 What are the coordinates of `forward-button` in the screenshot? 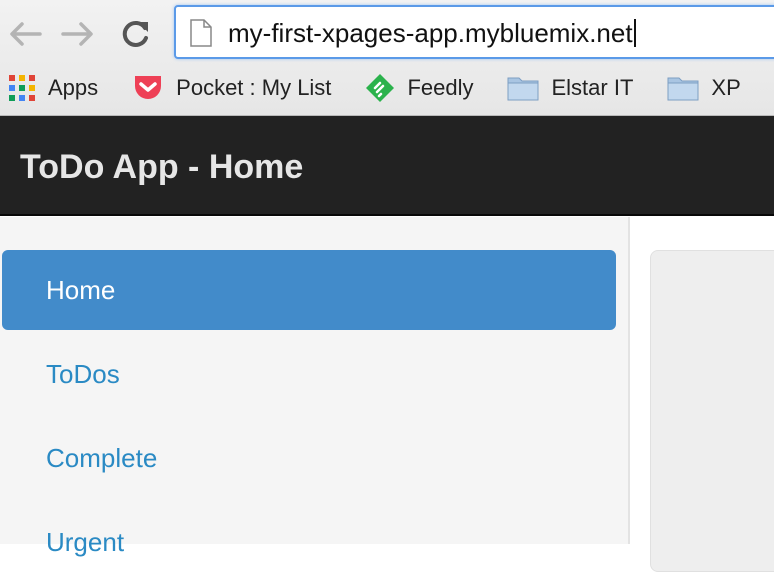 It's located at (78, 34).